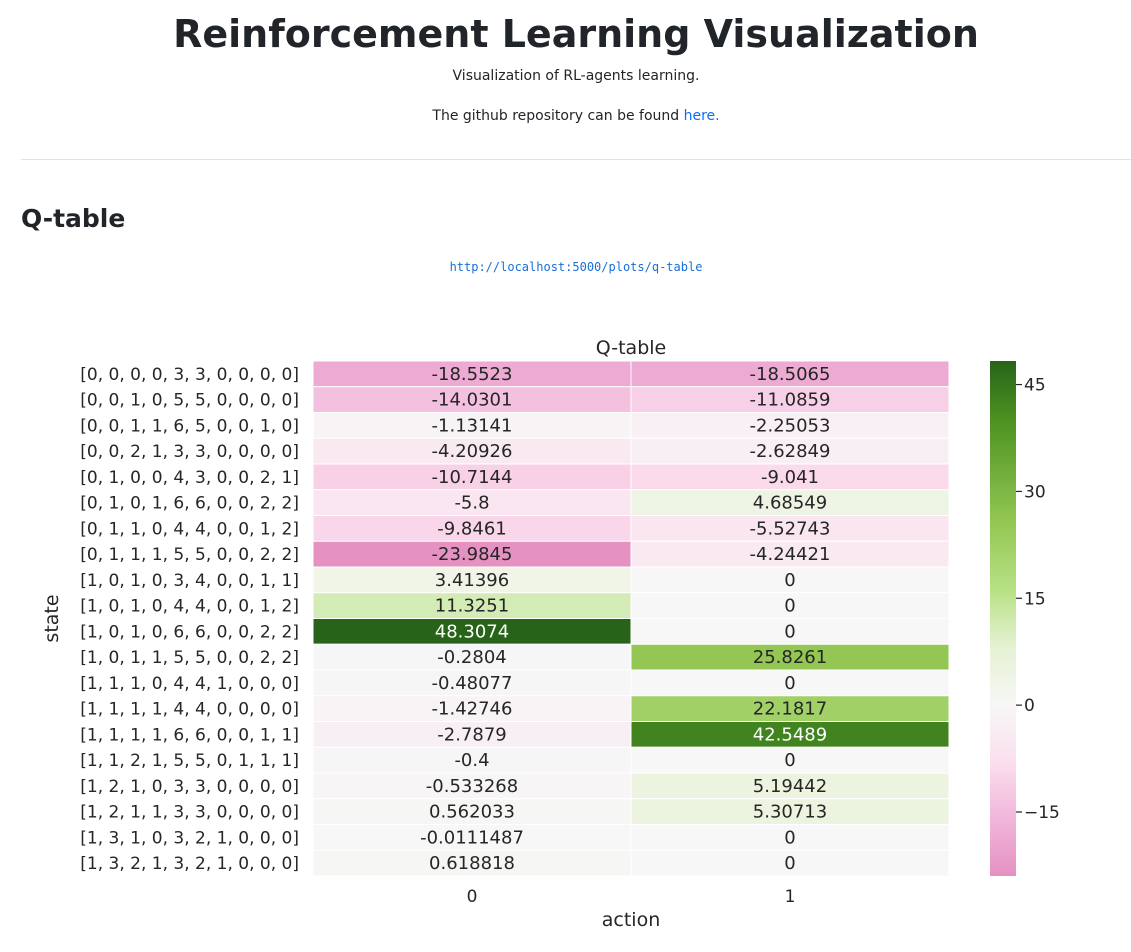 This screenshot has width=1131, height=952. Describe the element at coordinates (189, 710) in the screenshot. I see `y-tick-label: [1, 1, 1, 1, 4, 4, 0, 0, 0, 0]` at that location.